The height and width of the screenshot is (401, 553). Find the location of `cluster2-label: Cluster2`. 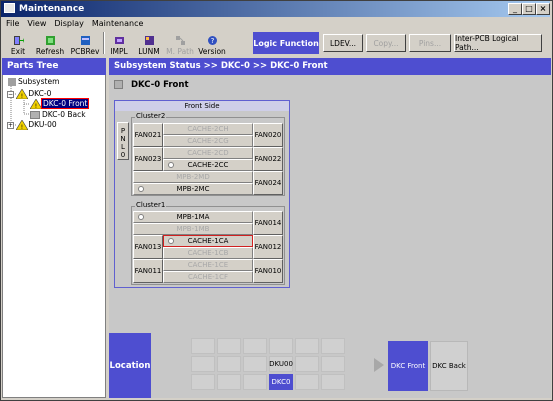

cluster2-label: Cluster2 is located at coordinates (151, 116).